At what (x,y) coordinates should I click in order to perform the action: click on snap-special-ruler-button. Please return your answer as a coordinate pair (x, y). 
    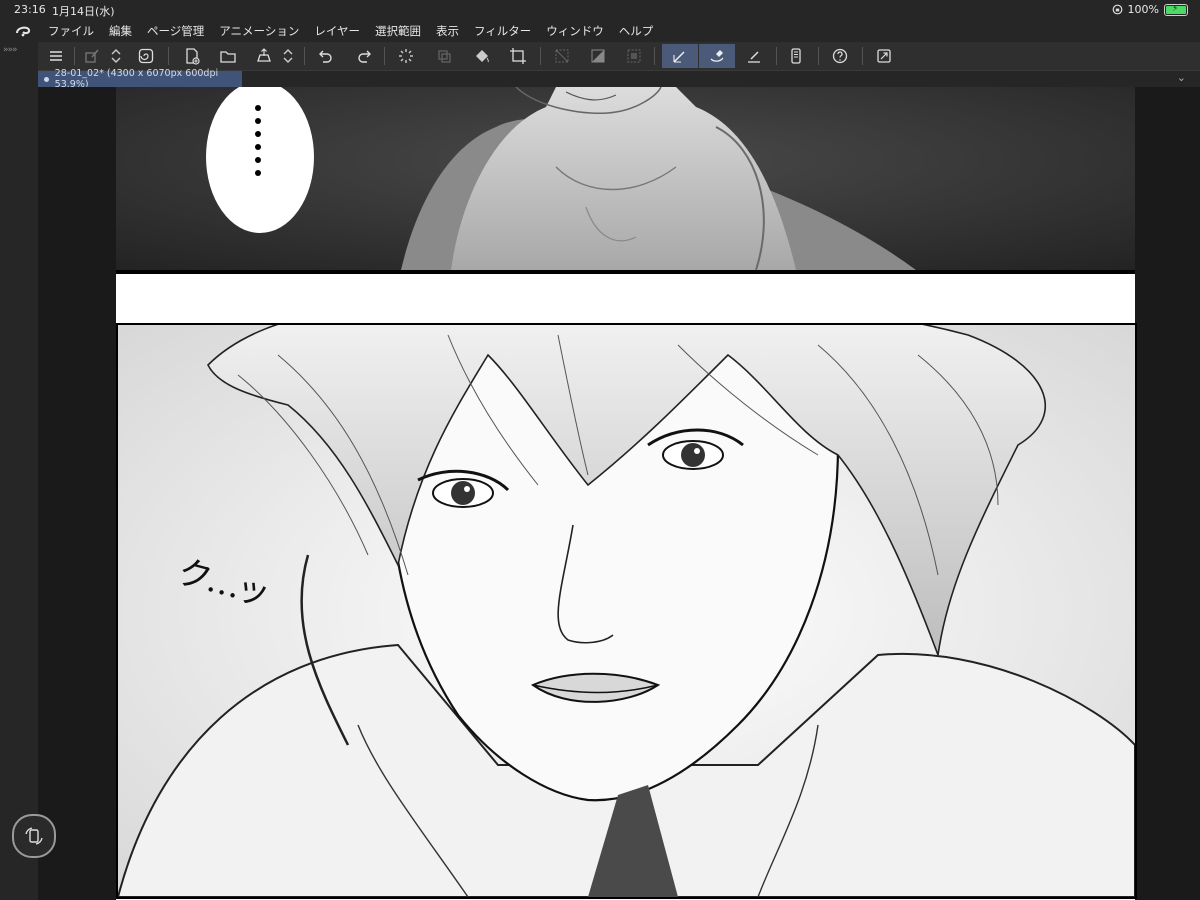
    Looking at the image, I should click on (717, 56).